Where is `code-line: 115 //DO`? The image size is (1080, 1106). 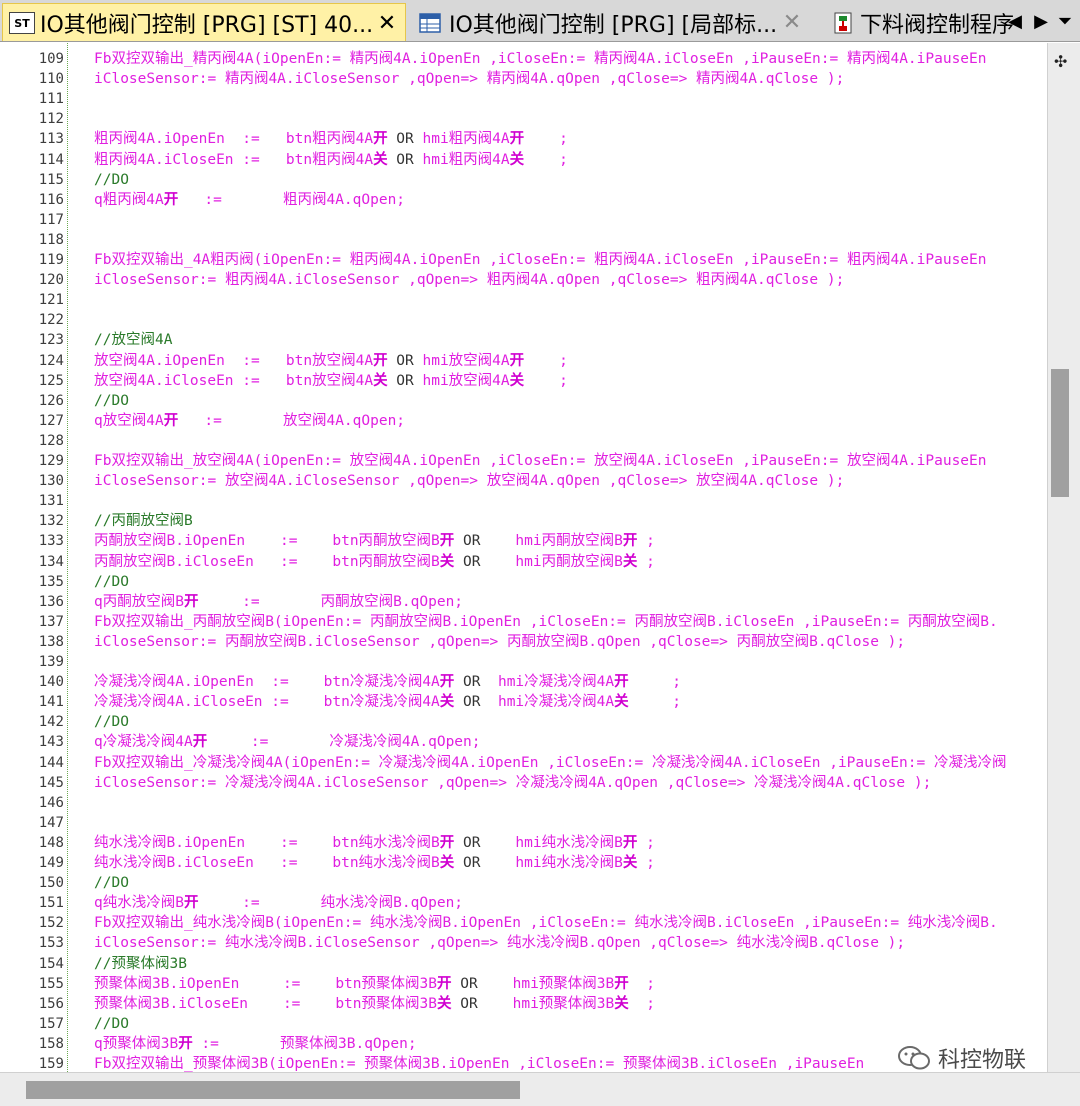 code-line: 115 //DO is located at coordinates (523, 180).